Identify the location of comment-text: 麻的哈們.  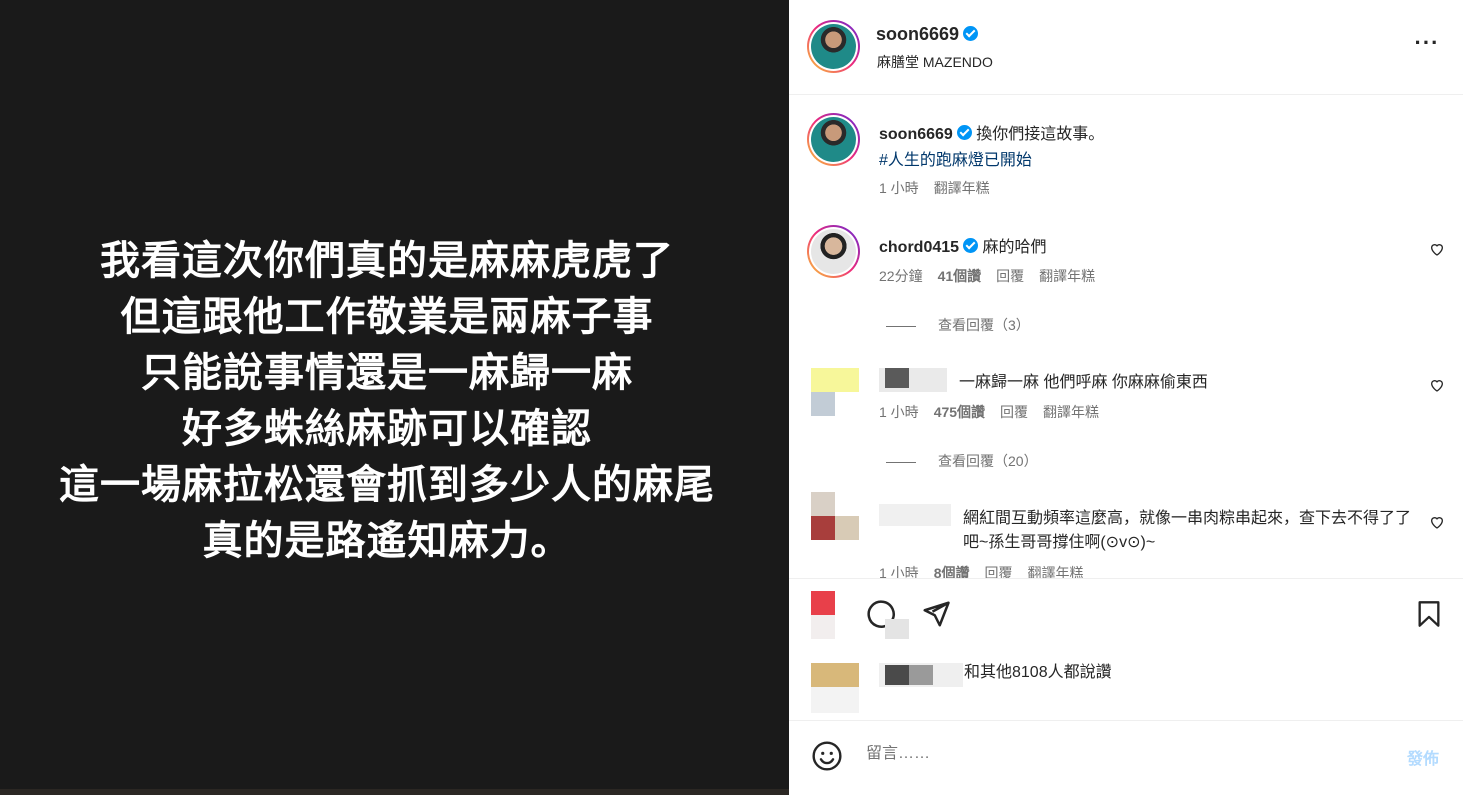
(1014, 247).